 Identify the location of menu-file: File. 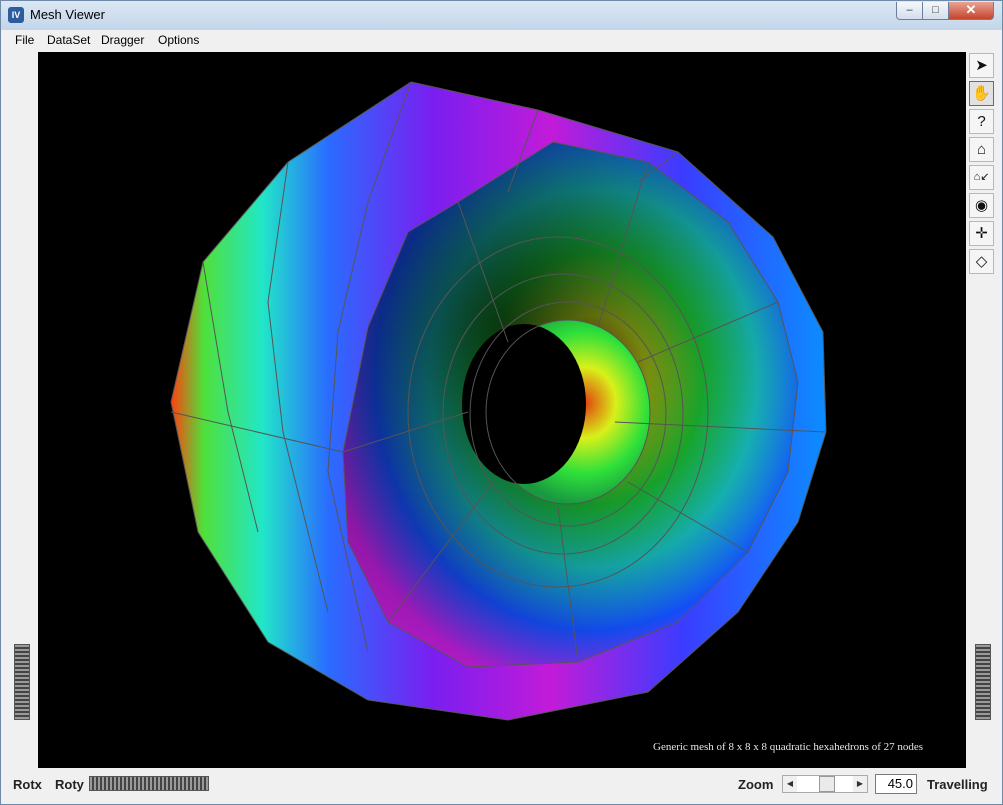
(24, 40).